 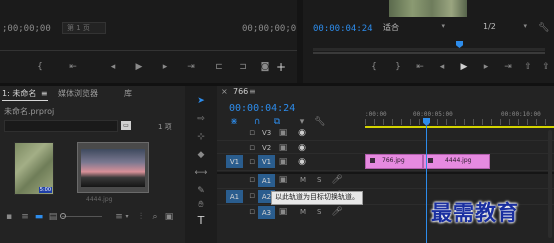 What do you see at coordinates (119, 217) in the screenshot?
I see `sort-icon: ≡` at bounding box center [119, 217].